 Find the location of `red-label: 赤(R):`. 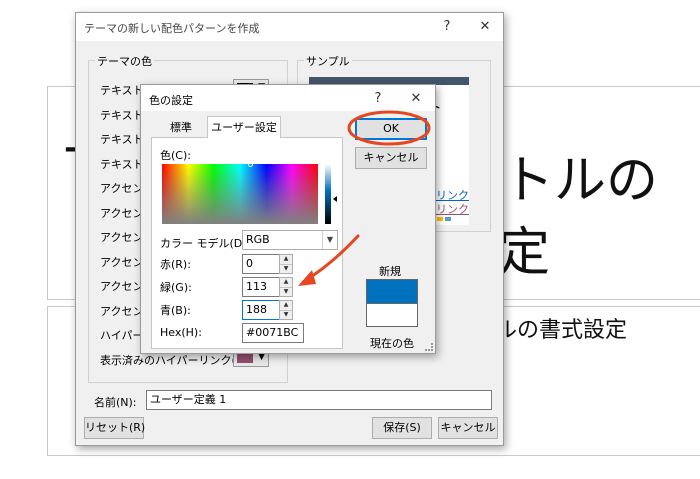

red-label: 赤(R): is located at coordinates (175, 264).